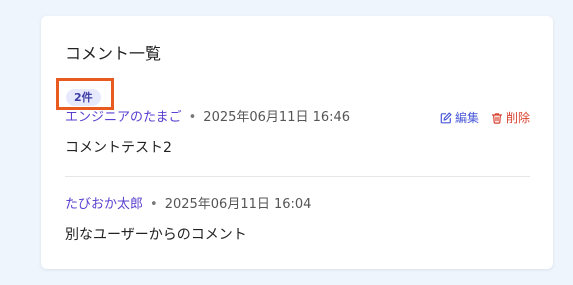 This screenshot has width=573, height=285. Describe the element at coordinates (297, 176) in the screenshot. I see `comment-divider` at that location.